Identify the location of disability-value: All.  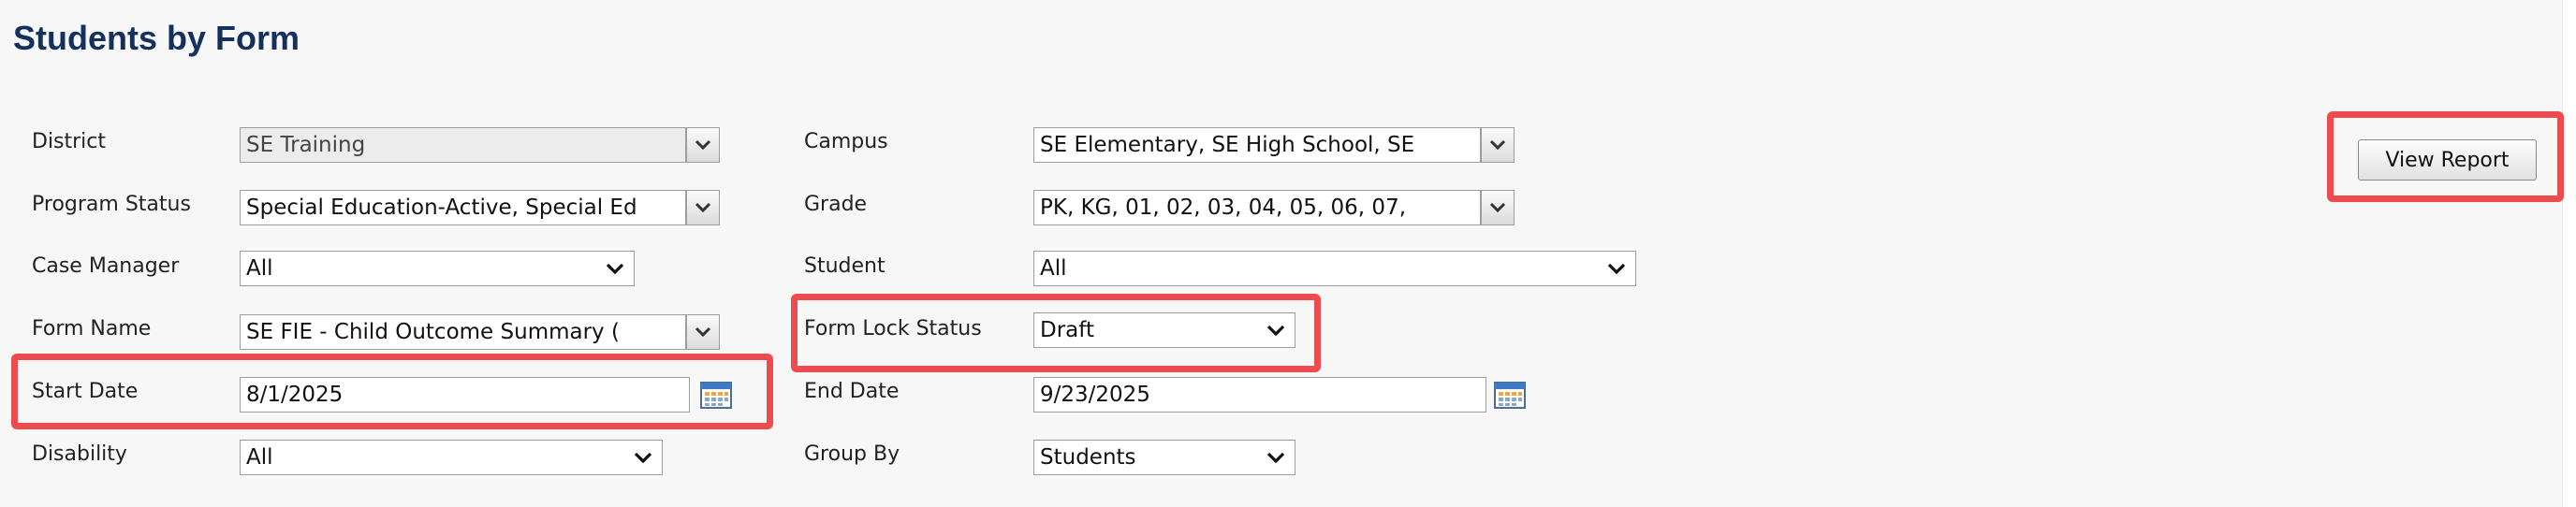
(259, 457).